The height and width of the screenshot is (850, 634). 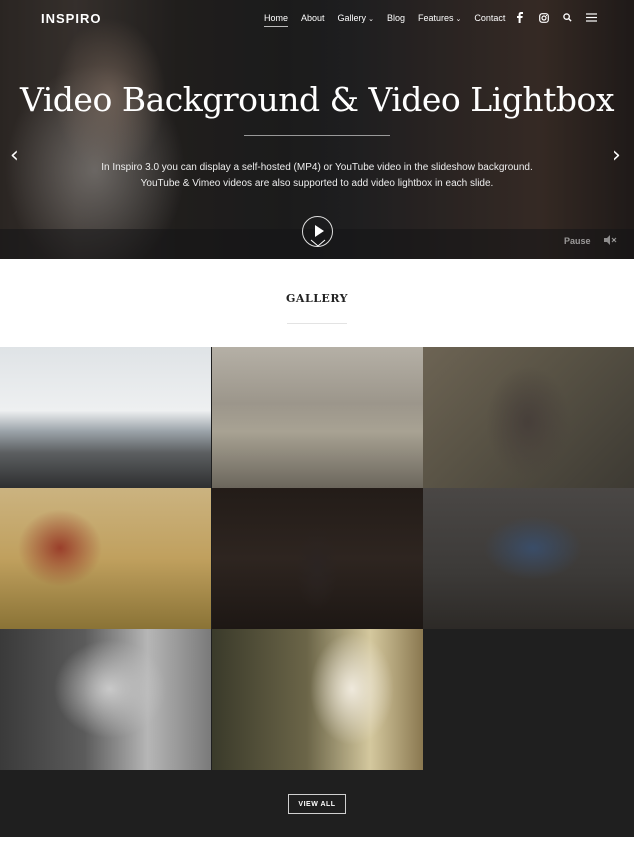 What do you see at coordinates (317, 804) in the screenshot?
I see `view-all-button: VIEW ALL` at bounding box center [317, 804].